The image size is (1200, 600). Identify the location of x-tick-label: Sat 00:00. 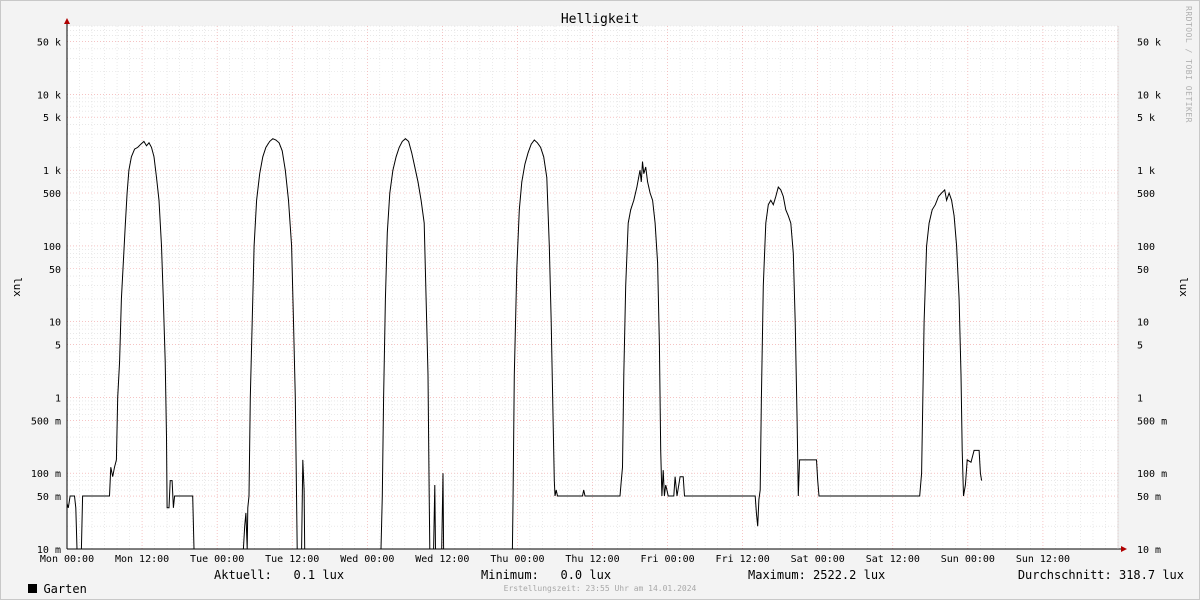
(818, 559).